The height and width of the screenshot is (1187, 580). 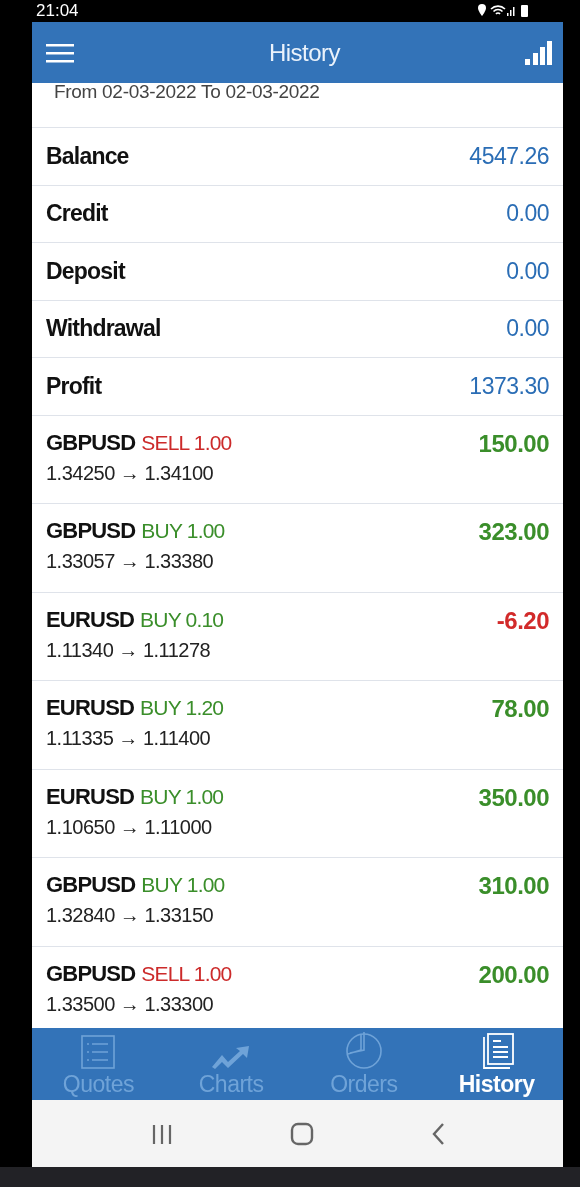 I want to click on recent-apps-icon, so click(x=161, y=1133).